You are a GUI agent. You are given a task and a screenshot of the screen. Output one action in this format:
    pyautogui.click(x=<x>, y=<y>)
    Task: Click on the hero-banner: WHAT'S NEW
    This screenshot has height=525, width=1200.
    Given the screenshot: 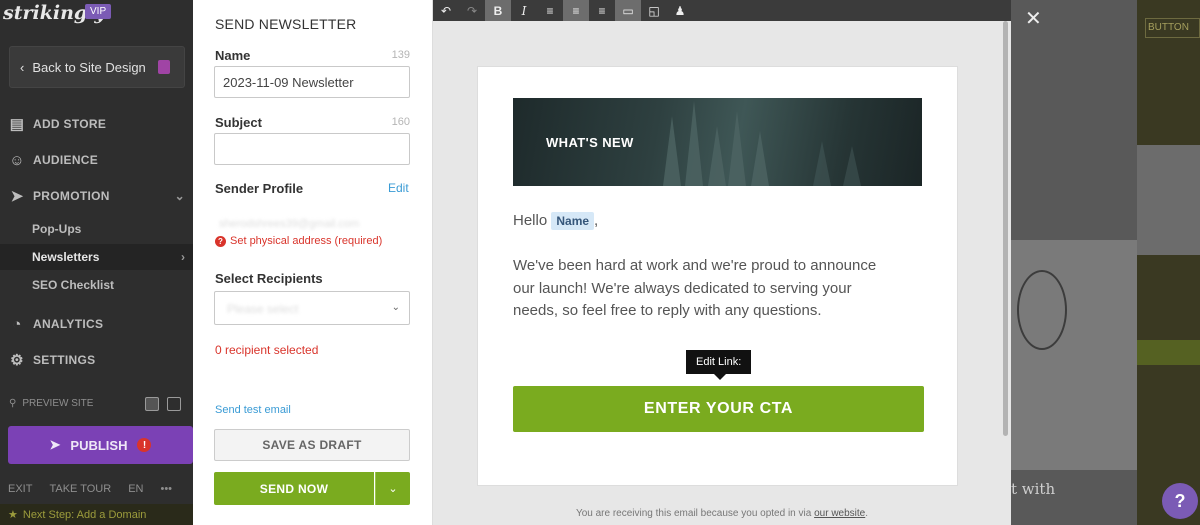 What is the action you would take?
    pyautogui.click(x=717, y=142)
    